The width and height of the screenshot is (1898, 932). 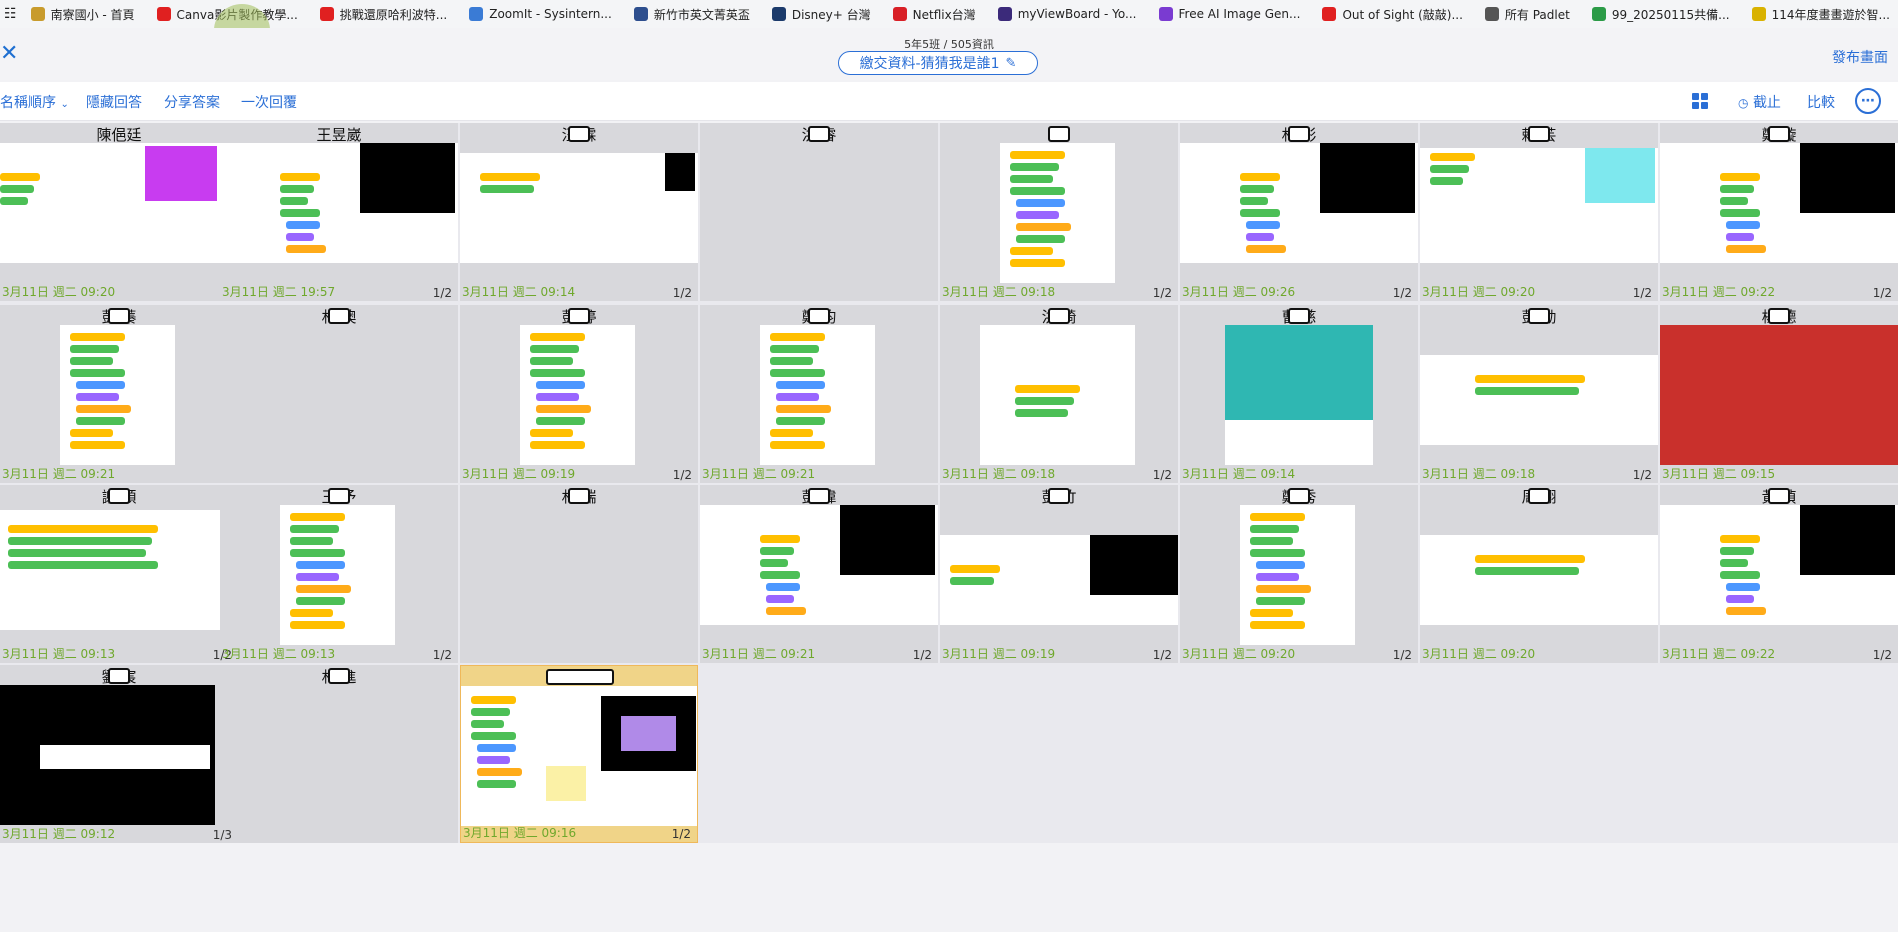 What do you see at coordinates (114, 102) in the screenshot?
I see `hide-answers-button: 隱藏回答` at bounding box center [114, 102].